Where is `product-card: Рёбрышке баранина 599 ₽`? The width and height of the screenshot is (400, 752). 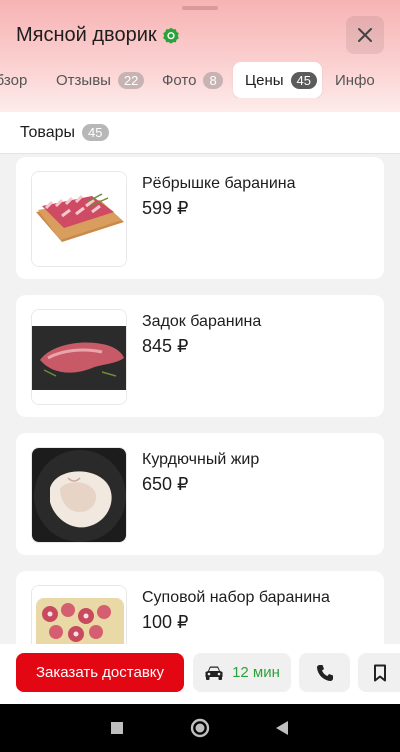 product-card: Рёбрышке баранина 599 ₽ is located at coordinates (200, 218).